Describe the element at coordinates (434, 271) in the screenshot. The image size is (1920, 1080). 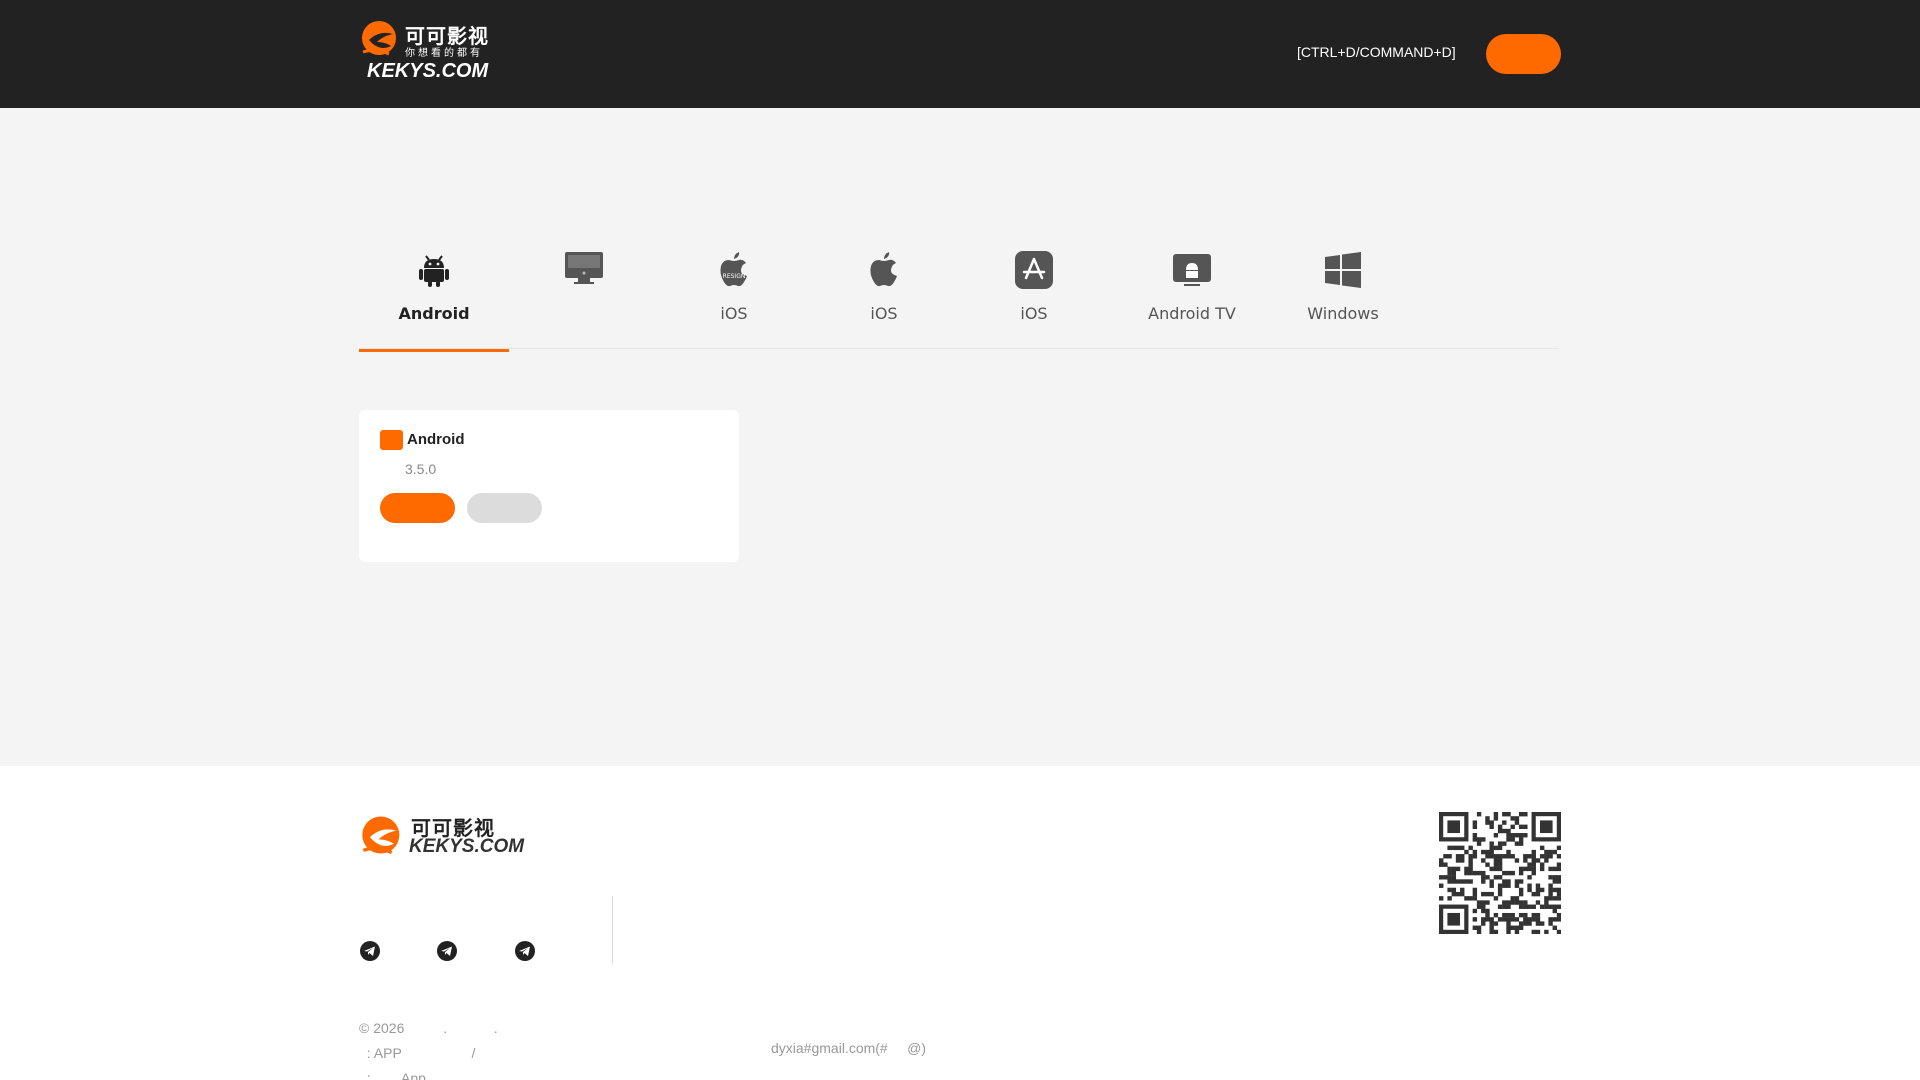
I see `android-icon` at that location.